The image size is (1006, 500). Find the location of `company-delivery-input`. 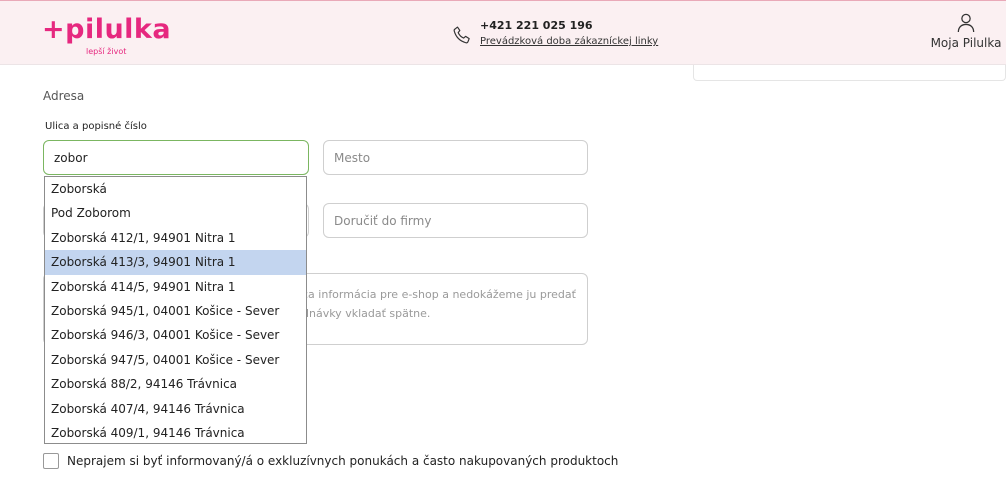

company-delivery-input is located at coordinates (455, 220).